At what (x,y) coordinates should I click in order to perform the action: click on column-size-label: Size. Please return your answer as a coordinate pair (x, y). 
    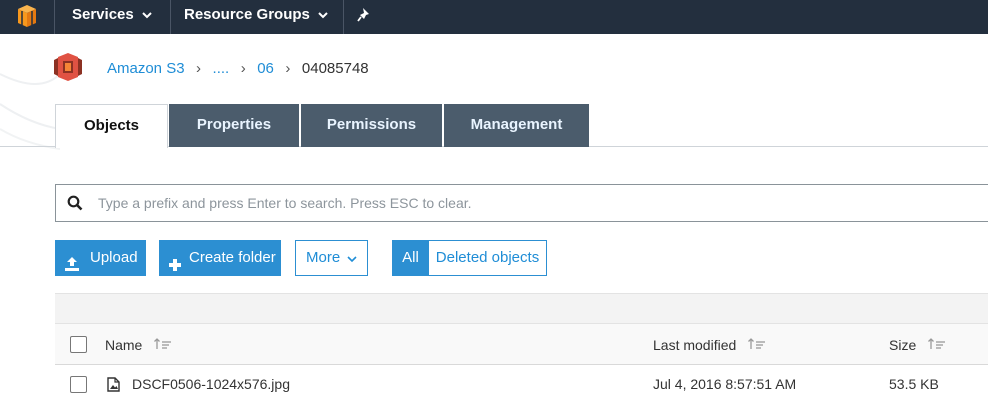
    Looking at the image, I should click on (903, 345).